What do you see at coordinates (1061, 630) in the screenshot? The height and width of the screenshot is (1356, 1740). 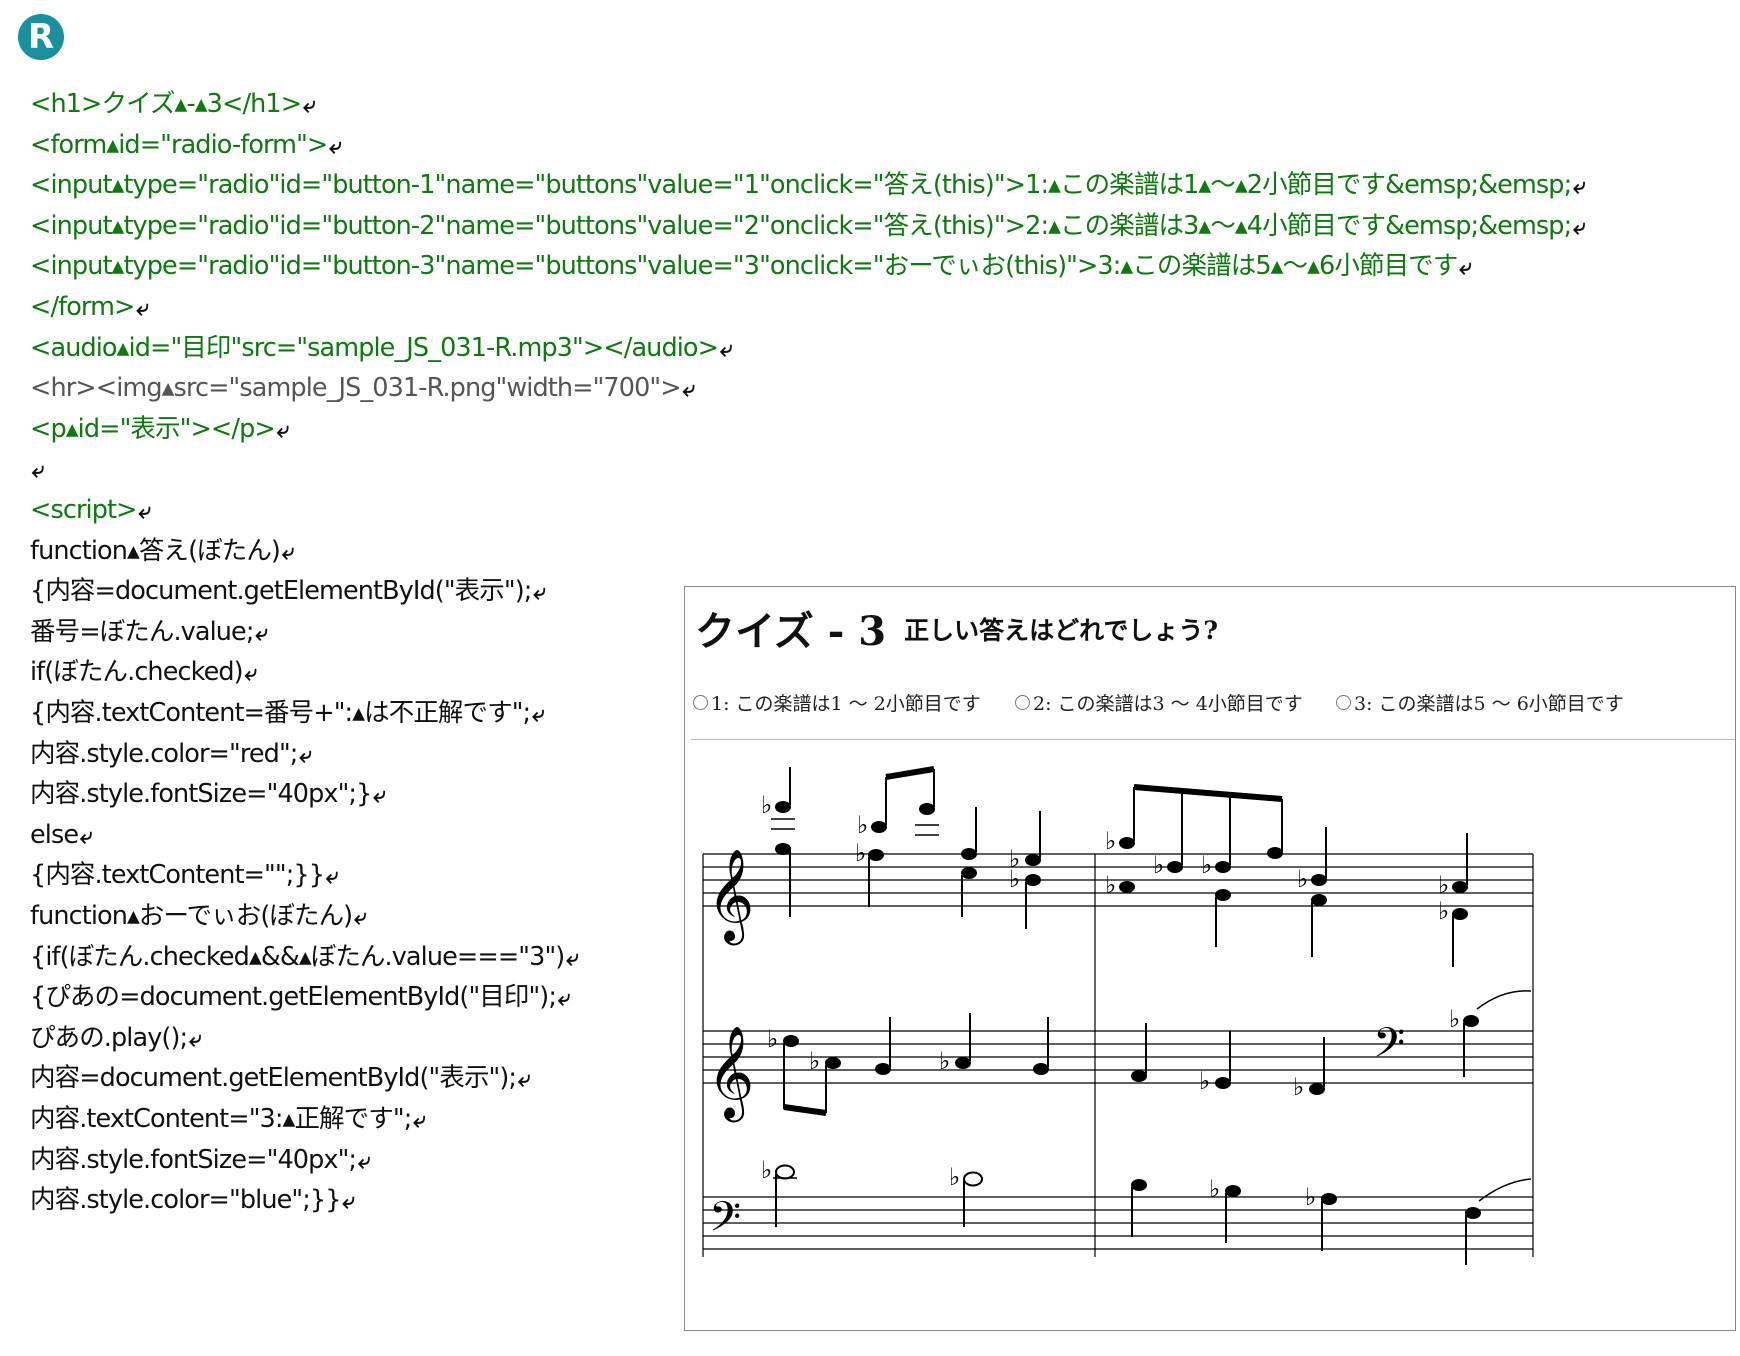 I see `quiz-question: 正しい答えはどれでしょう?` at bounding box center [1061, 630].